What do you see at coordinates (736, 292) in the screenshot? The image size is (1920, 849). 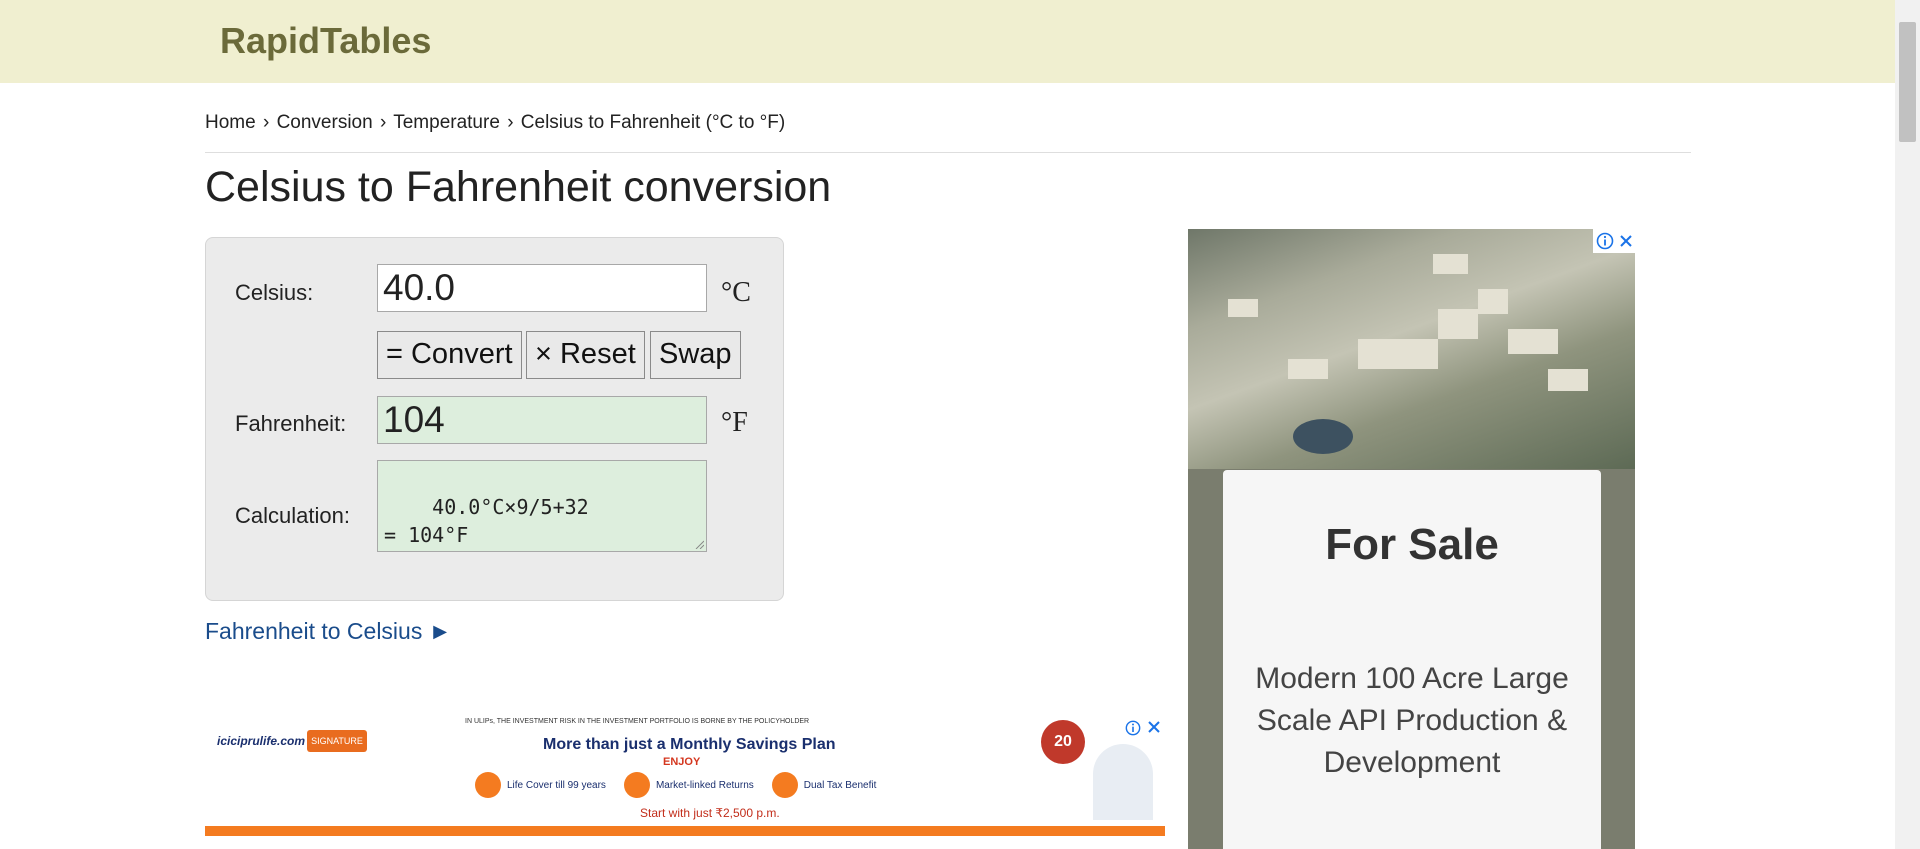 I see `celsius-unit: °C` at bounding box center [736, 292].